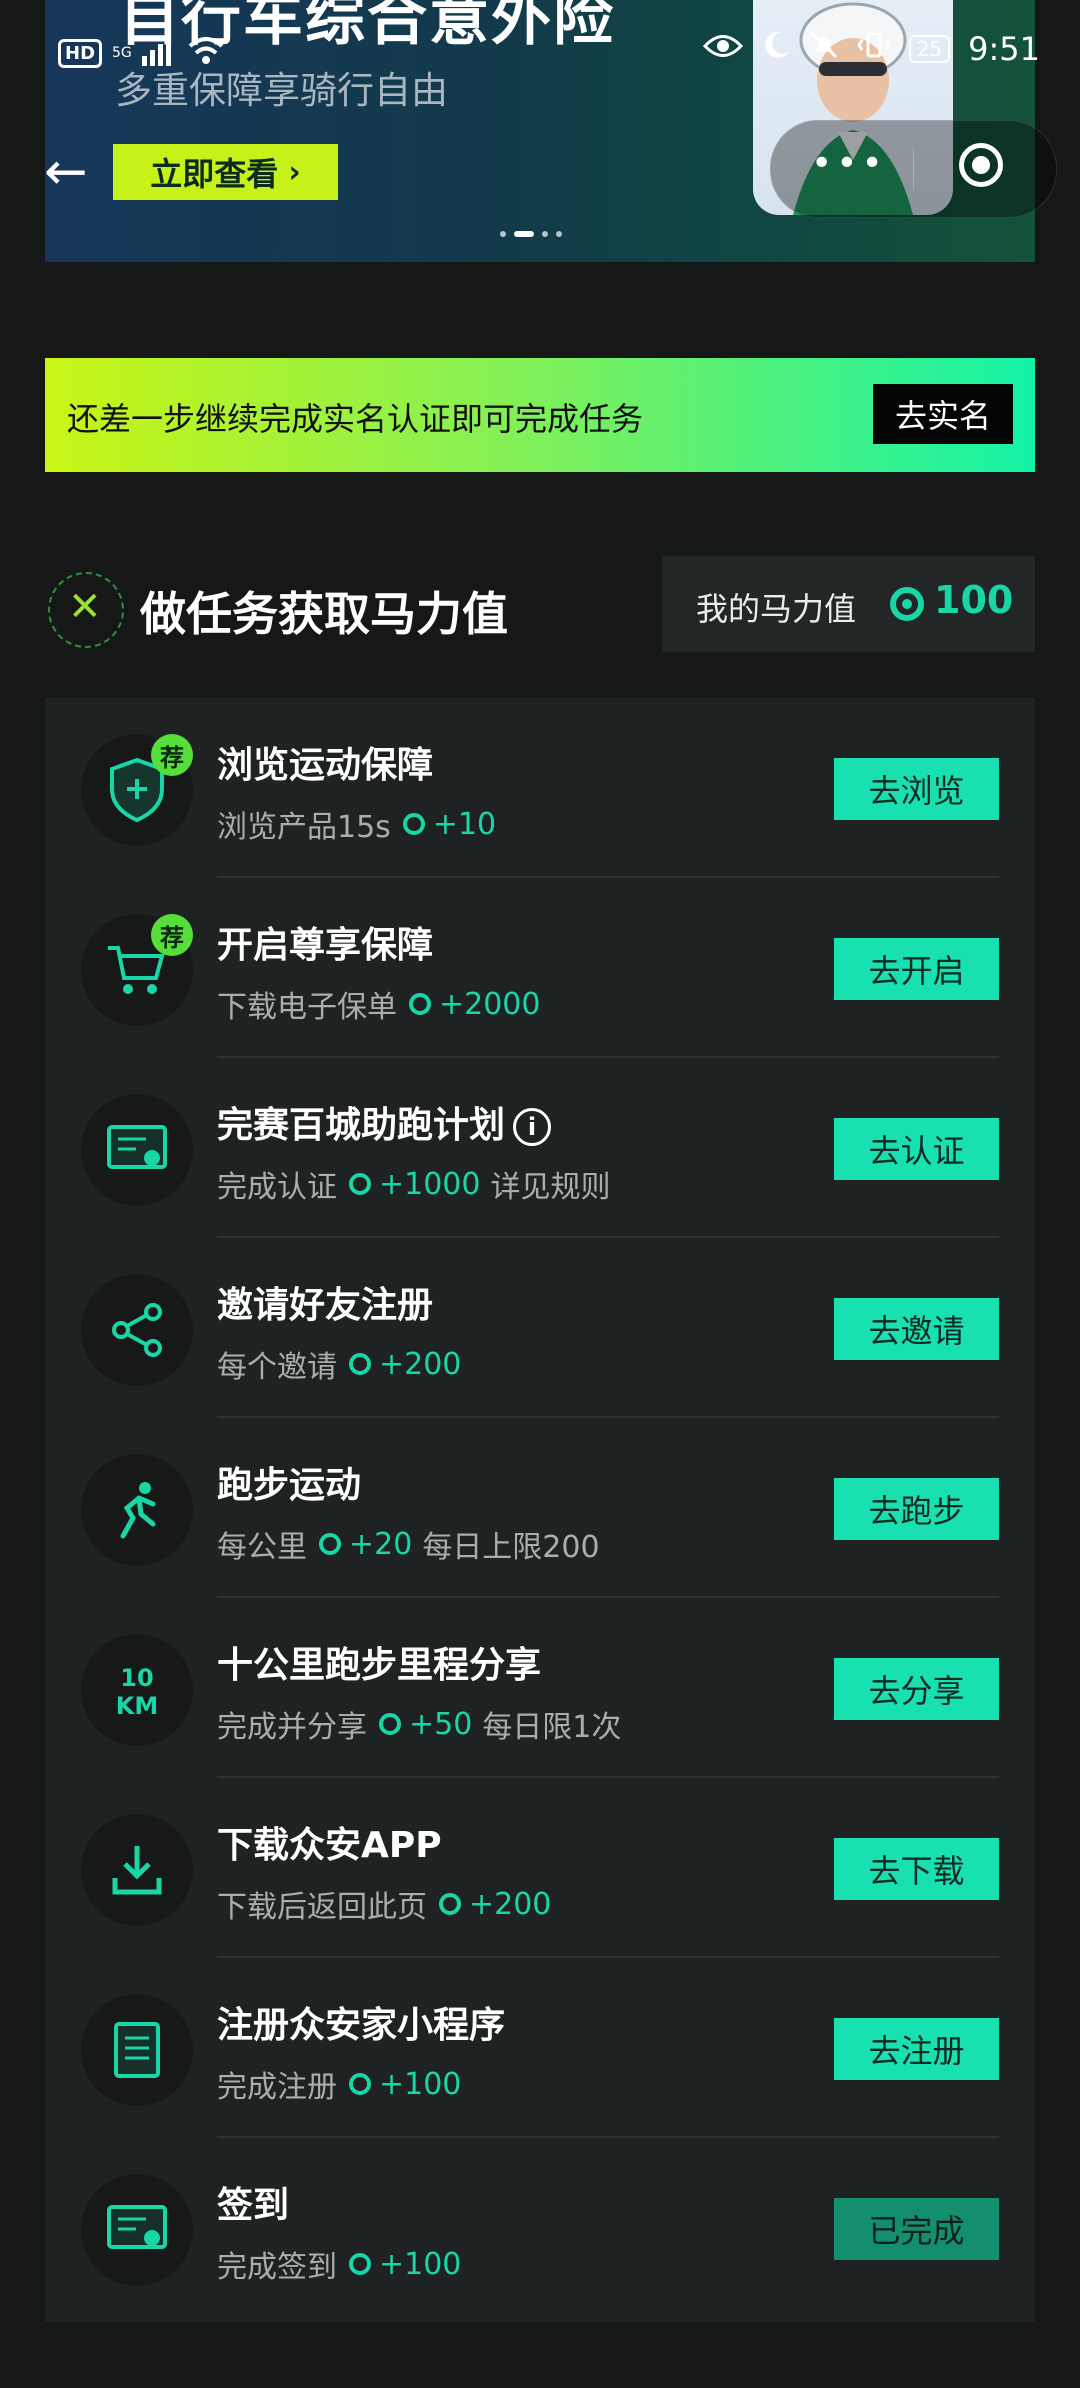  What do you see at coordinates (430, 1184) in the screenshot?
I see `task-points: +1000` at bounding box center [430, 1184].